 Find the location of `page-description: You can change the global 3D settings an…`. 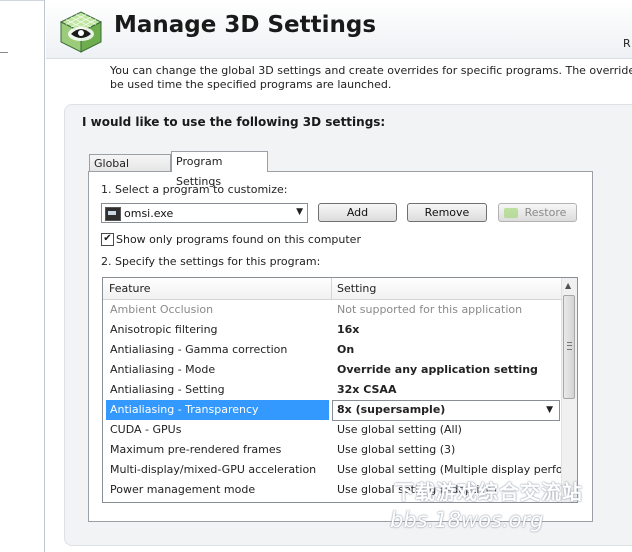

page-description: You can change the global 3D settings an… is located at coordinates (371, 77).